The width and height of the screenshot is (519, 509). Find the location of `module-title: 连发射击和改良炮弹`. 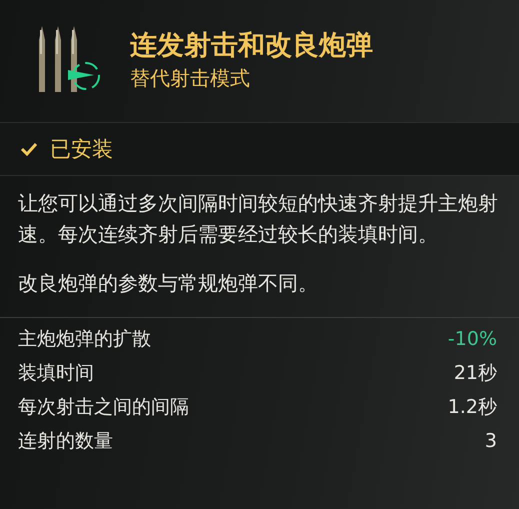

module-title: 连发射击和改良炮弹 is located at coordinates (251, 45).